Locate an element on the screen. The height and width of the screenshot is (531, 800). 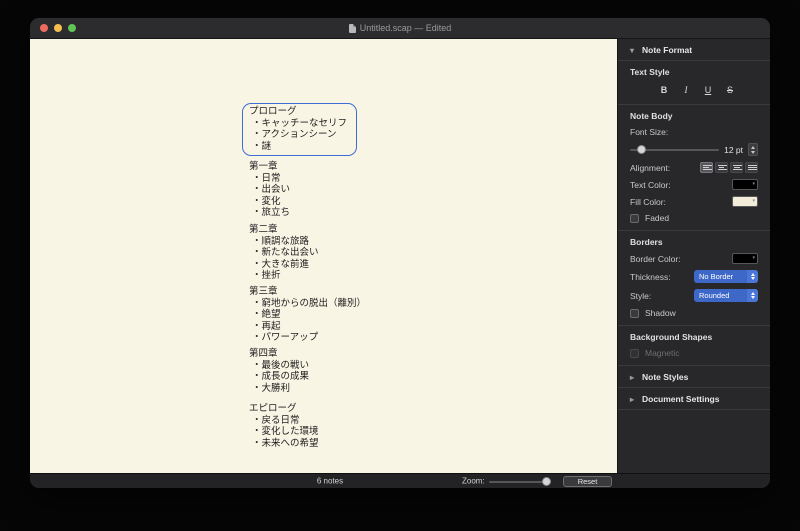
align-right-button is located at coordinates (736, 167).